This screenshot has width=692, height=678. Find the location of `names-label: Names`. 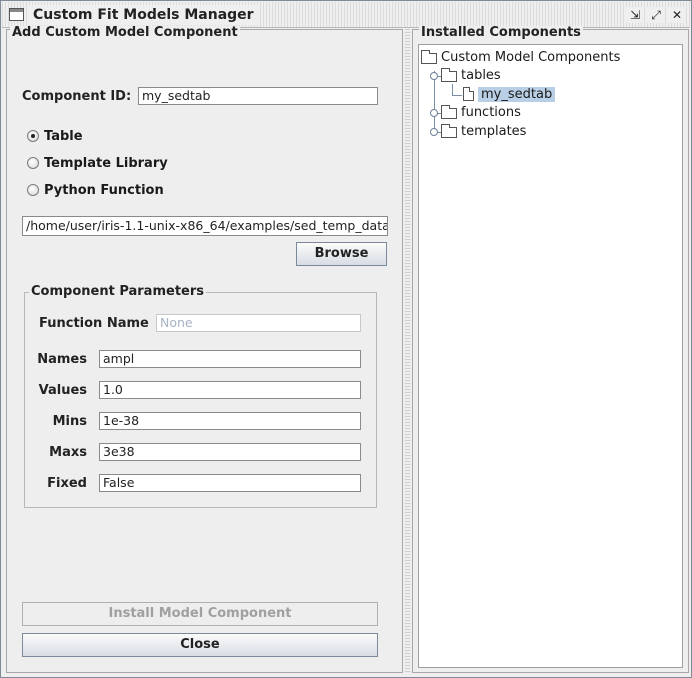

names-label: Names is located at coordinates (62, 359).